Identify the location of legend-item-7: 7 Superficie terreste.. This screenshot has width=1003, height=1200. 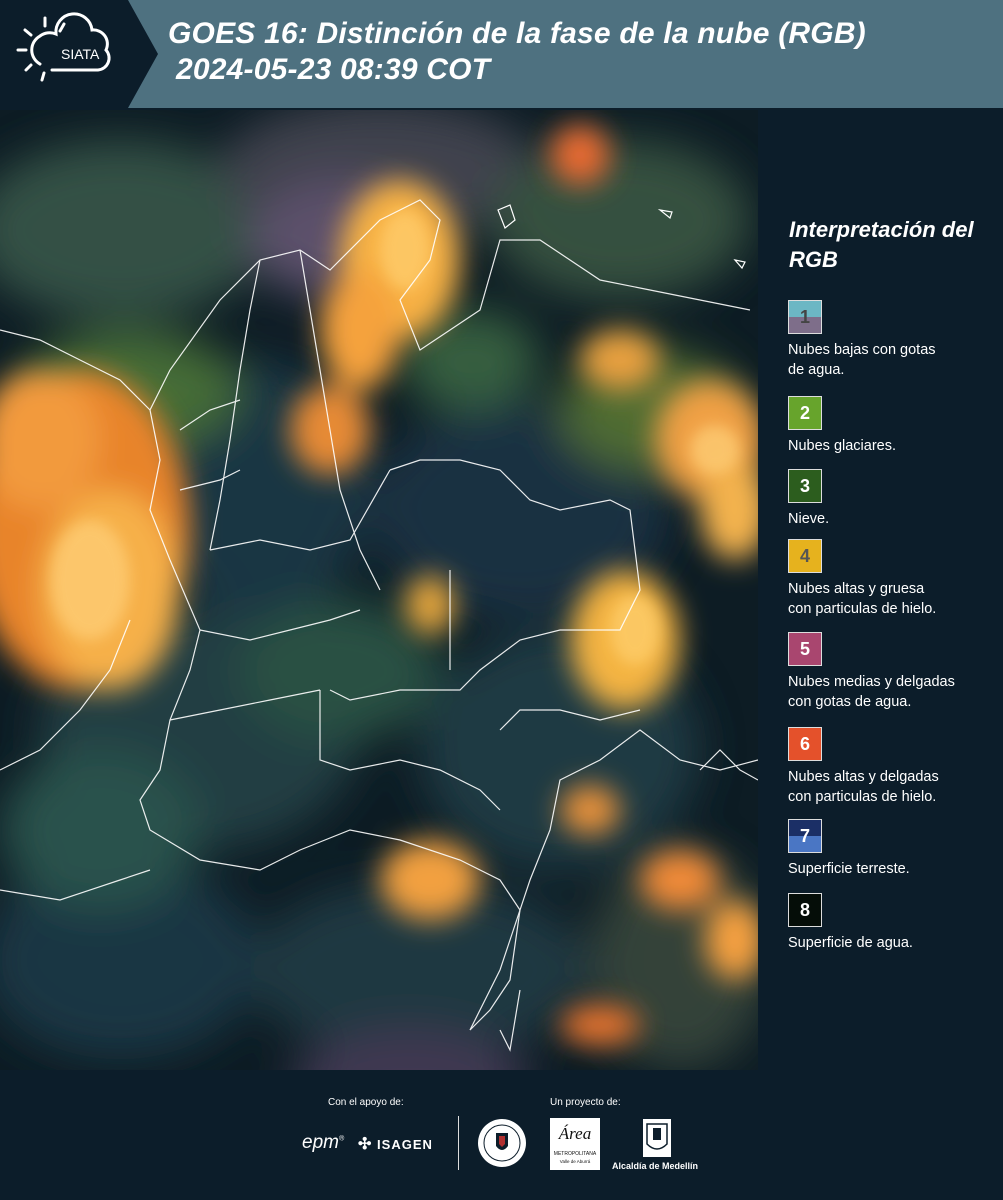
(895, 849).